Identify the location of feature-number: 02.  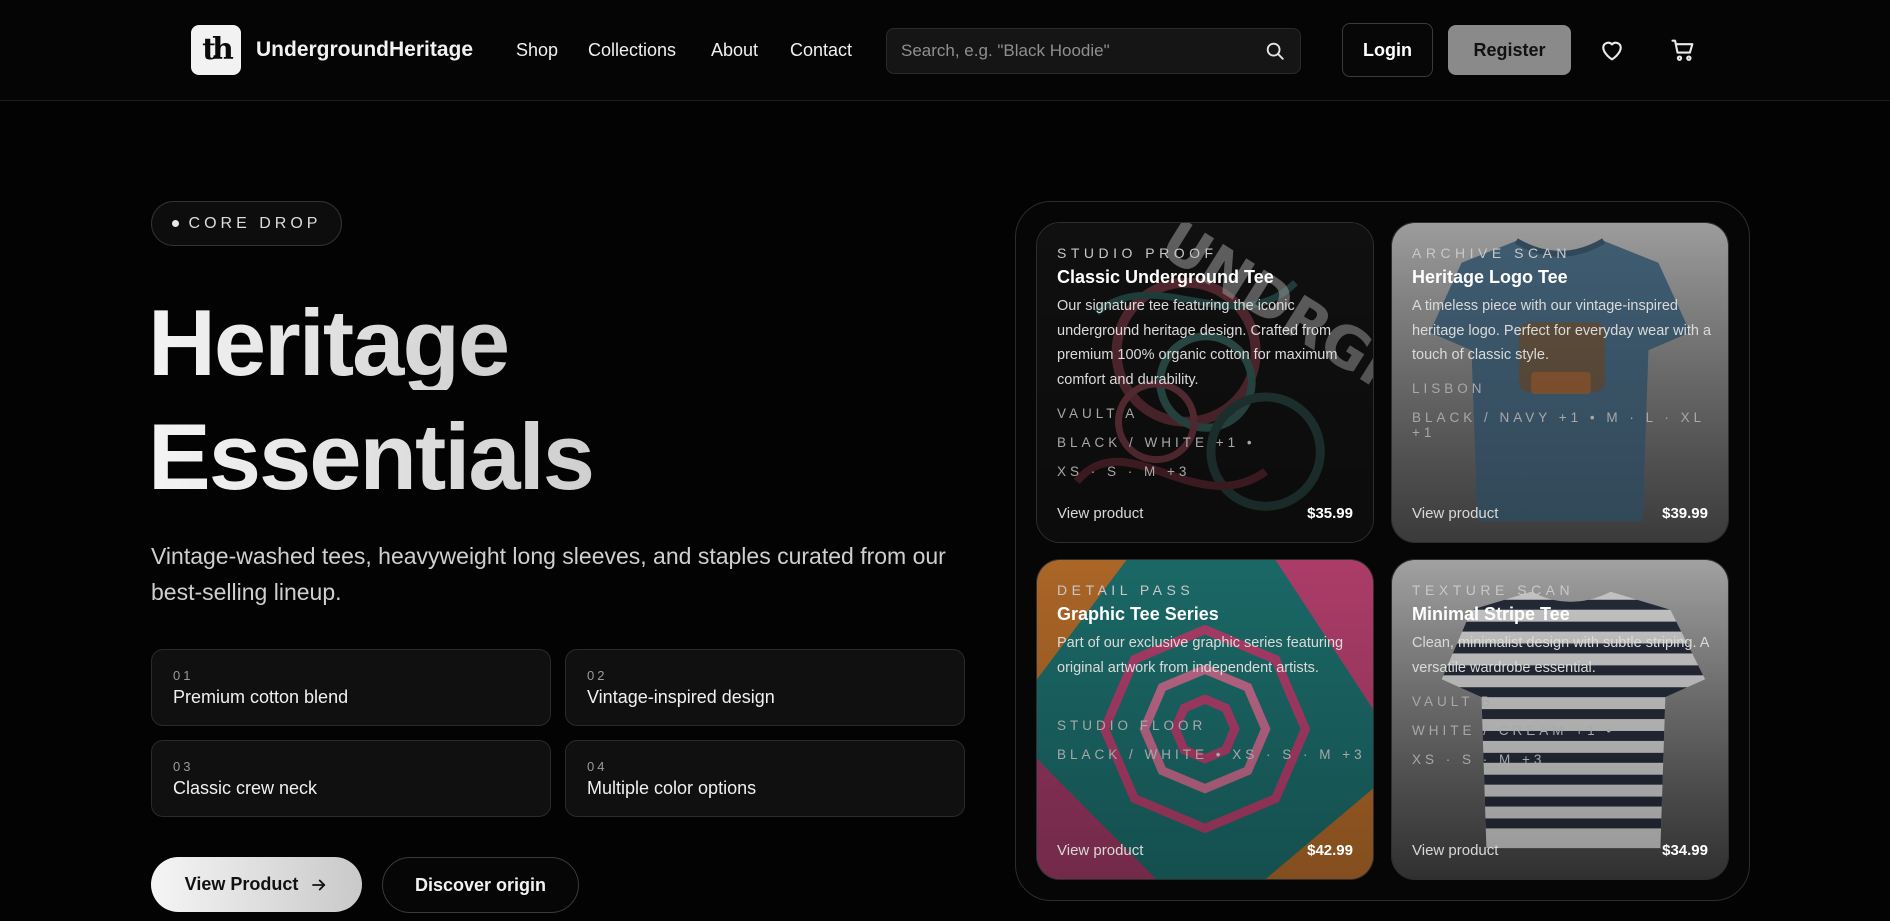
(597, 675).